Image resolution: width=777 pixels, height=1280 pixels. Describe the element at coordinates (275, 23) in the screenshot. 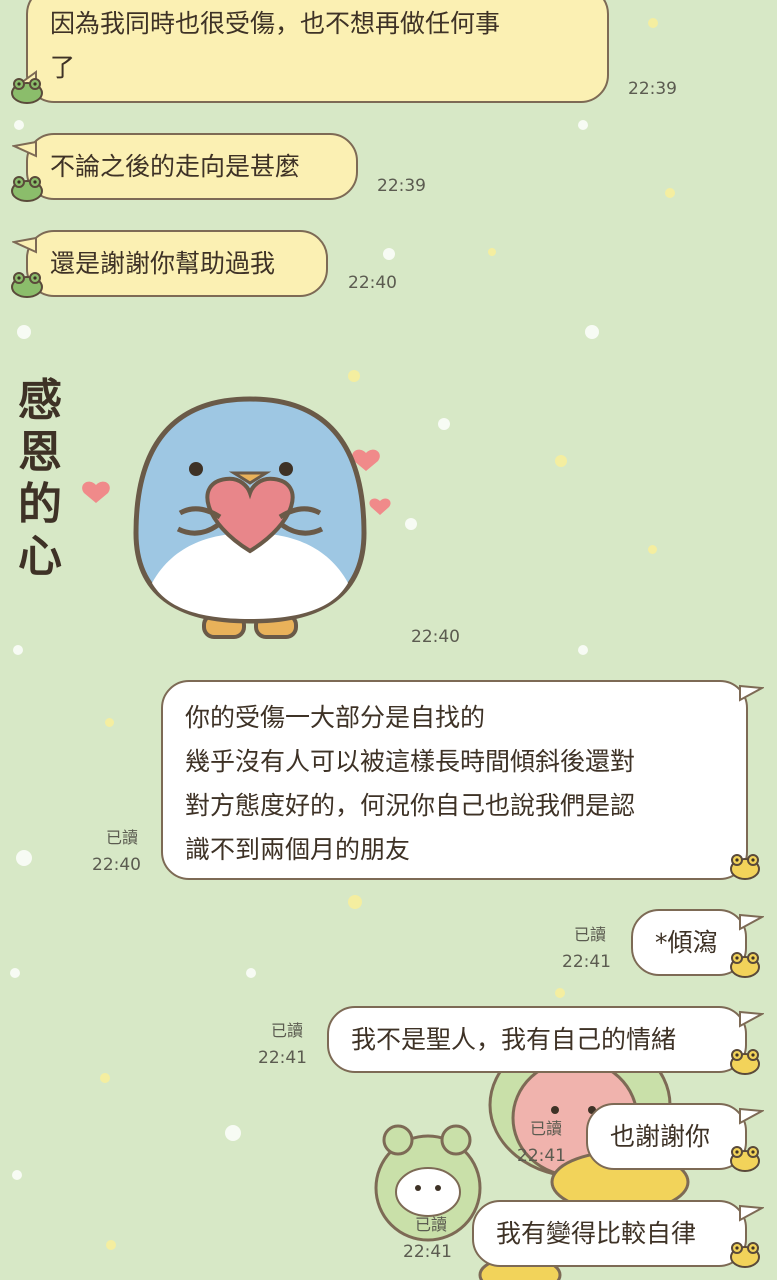

I see `message-text-line: 因為我同時也很受傷，也不想再做任何事` at that location.